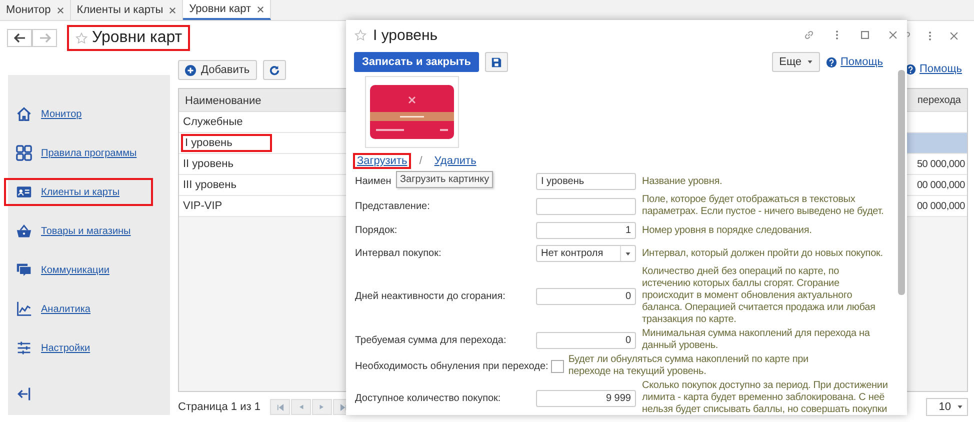  What do you see at coordinates (398, 253) in the screenshot?
I see `field-label: Интервал покупок:` at bounding box center [398, 253].